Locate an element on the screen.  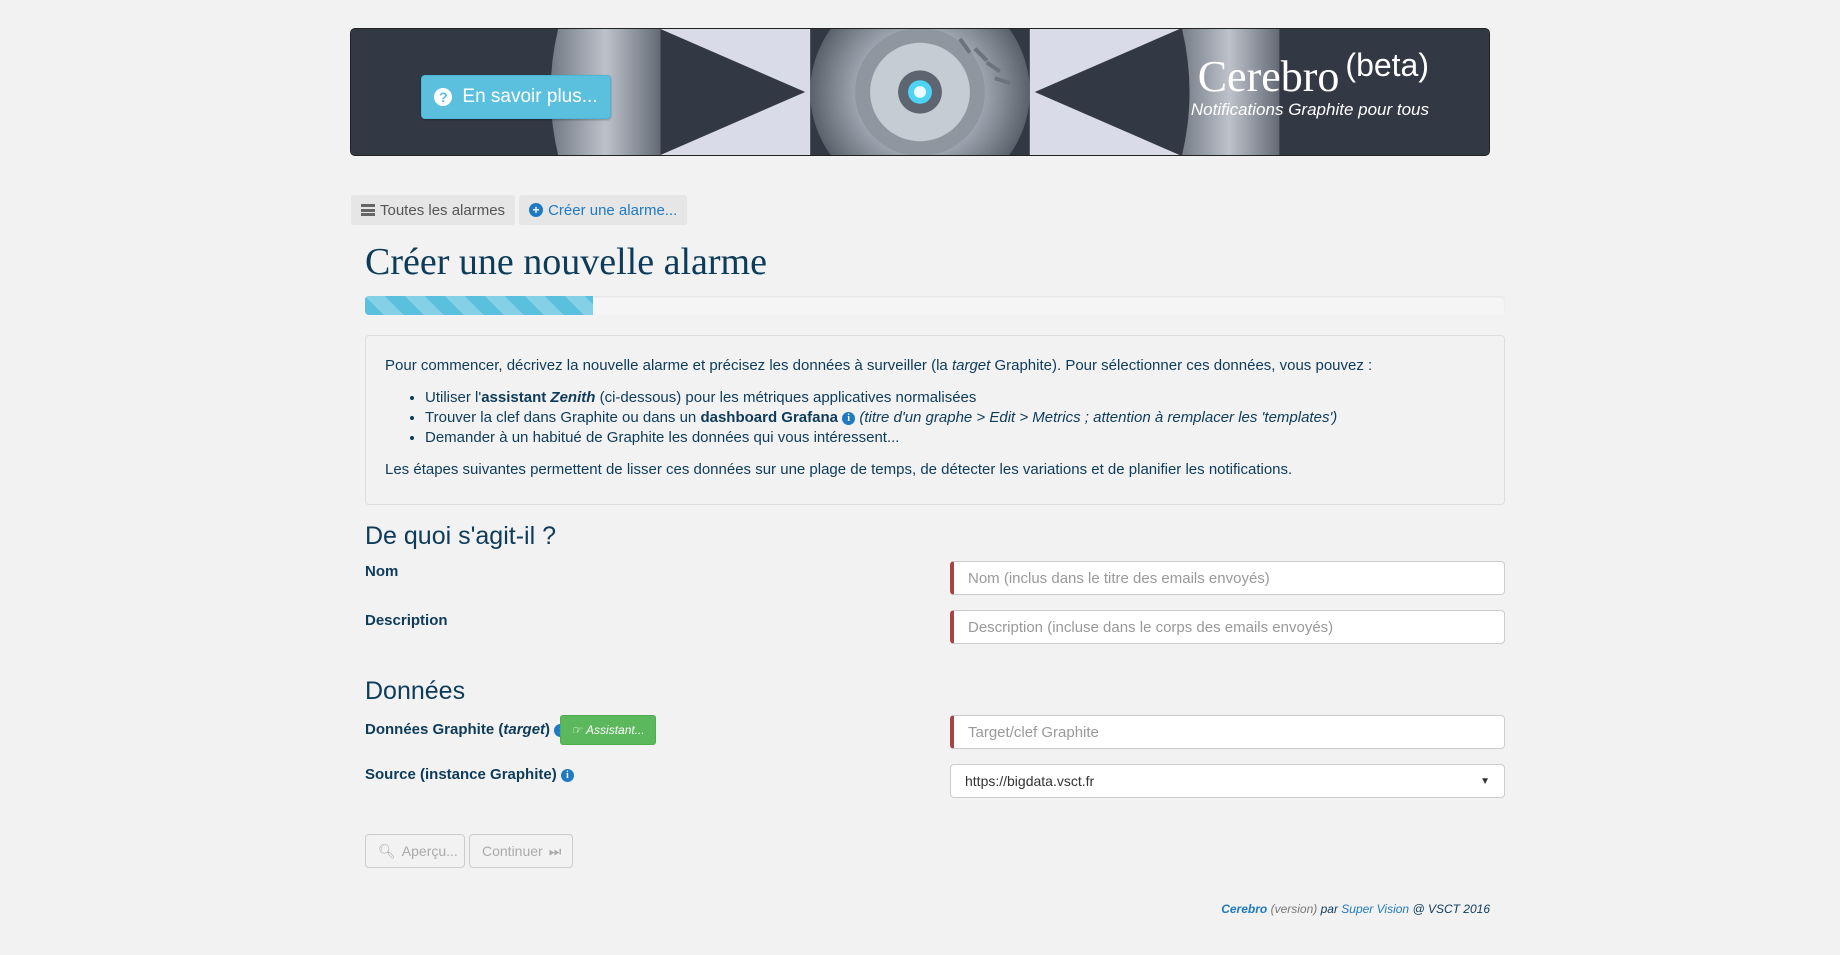
tab-all-alarms-label: Toutes les alarmes is located at coordinates (443, 210).